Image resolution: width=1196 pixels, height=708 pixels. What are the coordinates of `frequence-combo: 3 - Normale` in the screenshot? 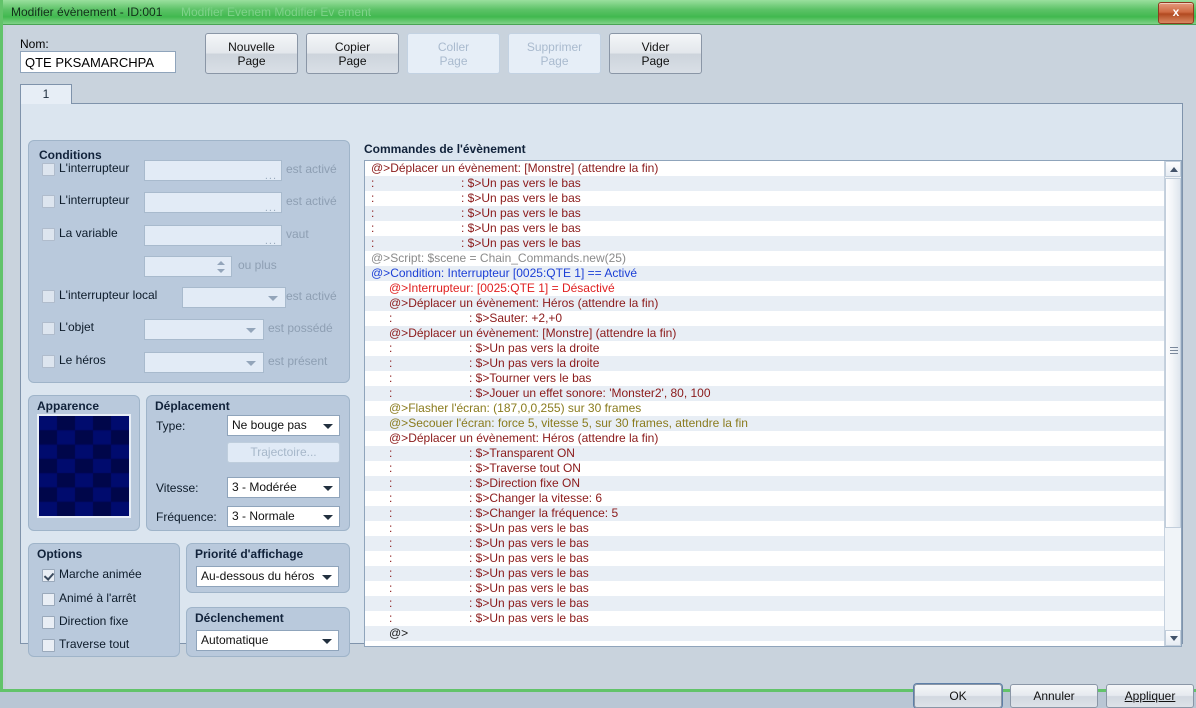 It's located at (283, 516).